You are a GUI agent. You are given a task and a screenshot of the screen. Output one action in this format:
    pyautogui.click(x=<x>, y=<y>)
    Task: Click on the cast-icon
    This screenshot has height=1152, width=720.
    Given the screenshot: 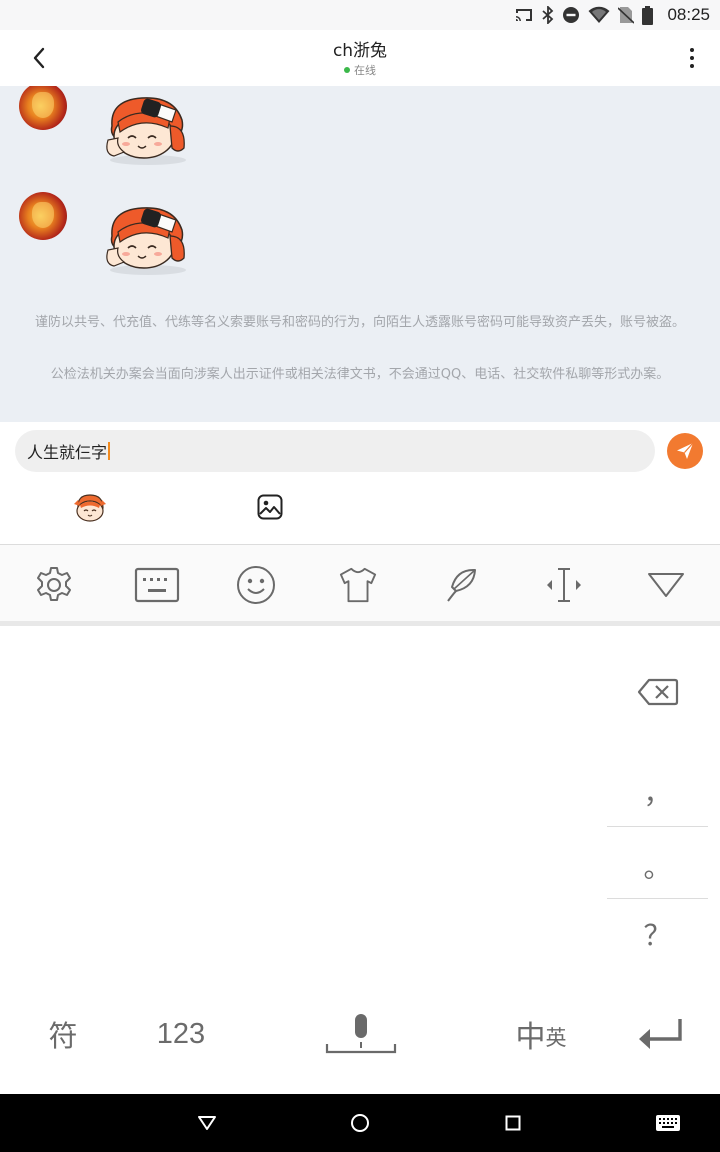 What is the action you would take?
    pyautogui.click(x=524, y=15)
    